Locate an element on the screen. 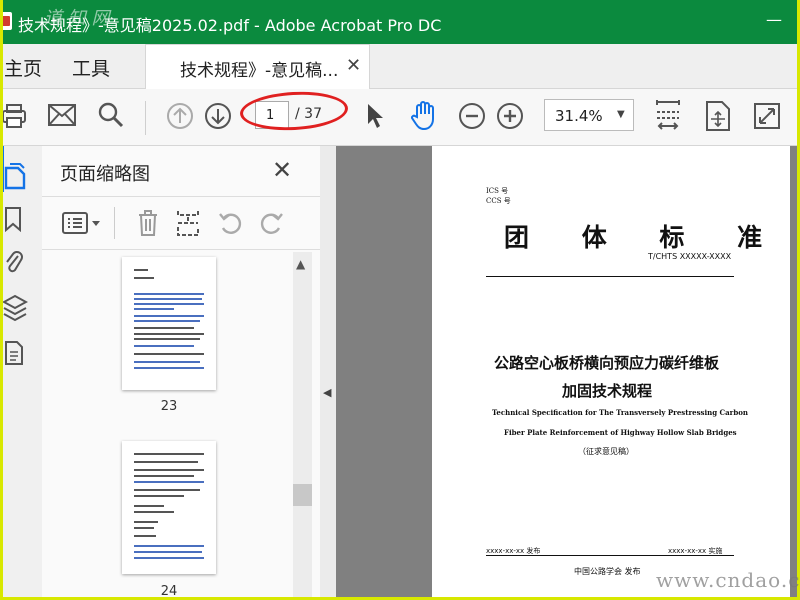 This screenshot has height=600, width=800. fullscreen-icon is located at coordinates (767, 116).